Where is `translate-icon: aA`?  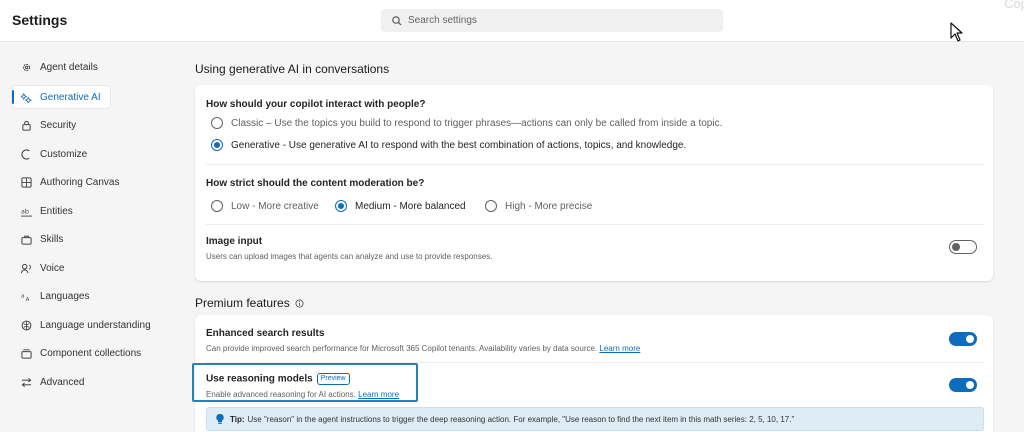 translate-icon: aA is located at coordinates (25, 297).